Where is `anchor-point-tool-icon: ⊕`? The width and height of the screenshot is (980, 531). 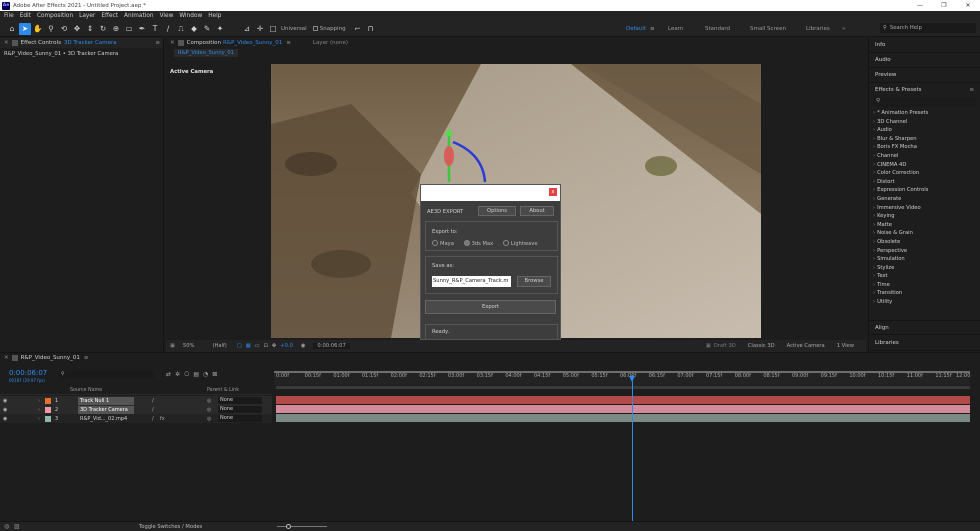 anchor-point-tool-icon: ⊕ is located at coordinates (116, 29).